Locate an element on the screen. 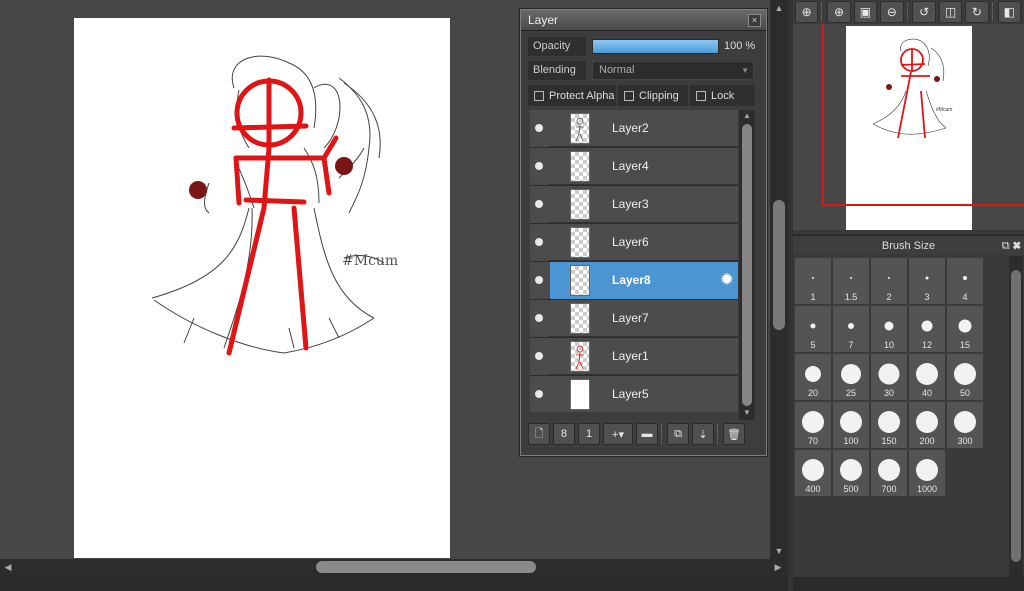 The height and width of the screenshot is (591, 1024). brush-size-option: 2 is located at coordinates (889, 281).